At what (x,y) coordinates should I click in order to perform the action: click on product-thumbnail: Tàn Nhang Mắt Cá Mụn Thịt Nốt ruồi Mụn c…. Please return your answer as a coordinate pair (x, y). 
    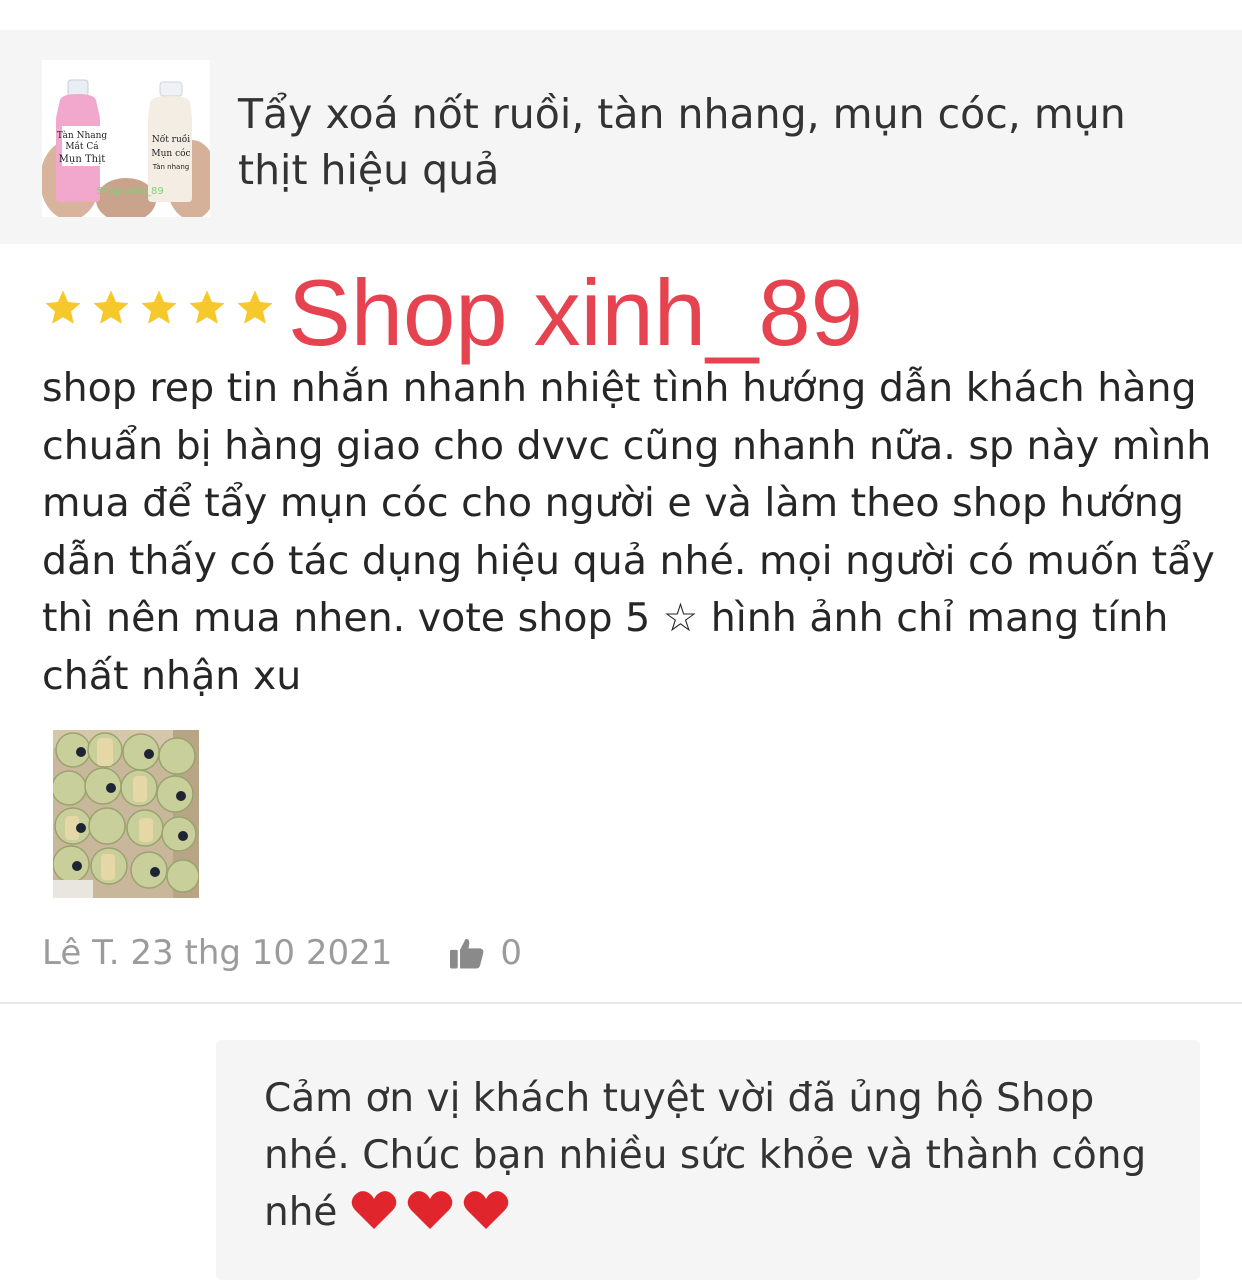
    Looking at the image, I should click on (126, 138).